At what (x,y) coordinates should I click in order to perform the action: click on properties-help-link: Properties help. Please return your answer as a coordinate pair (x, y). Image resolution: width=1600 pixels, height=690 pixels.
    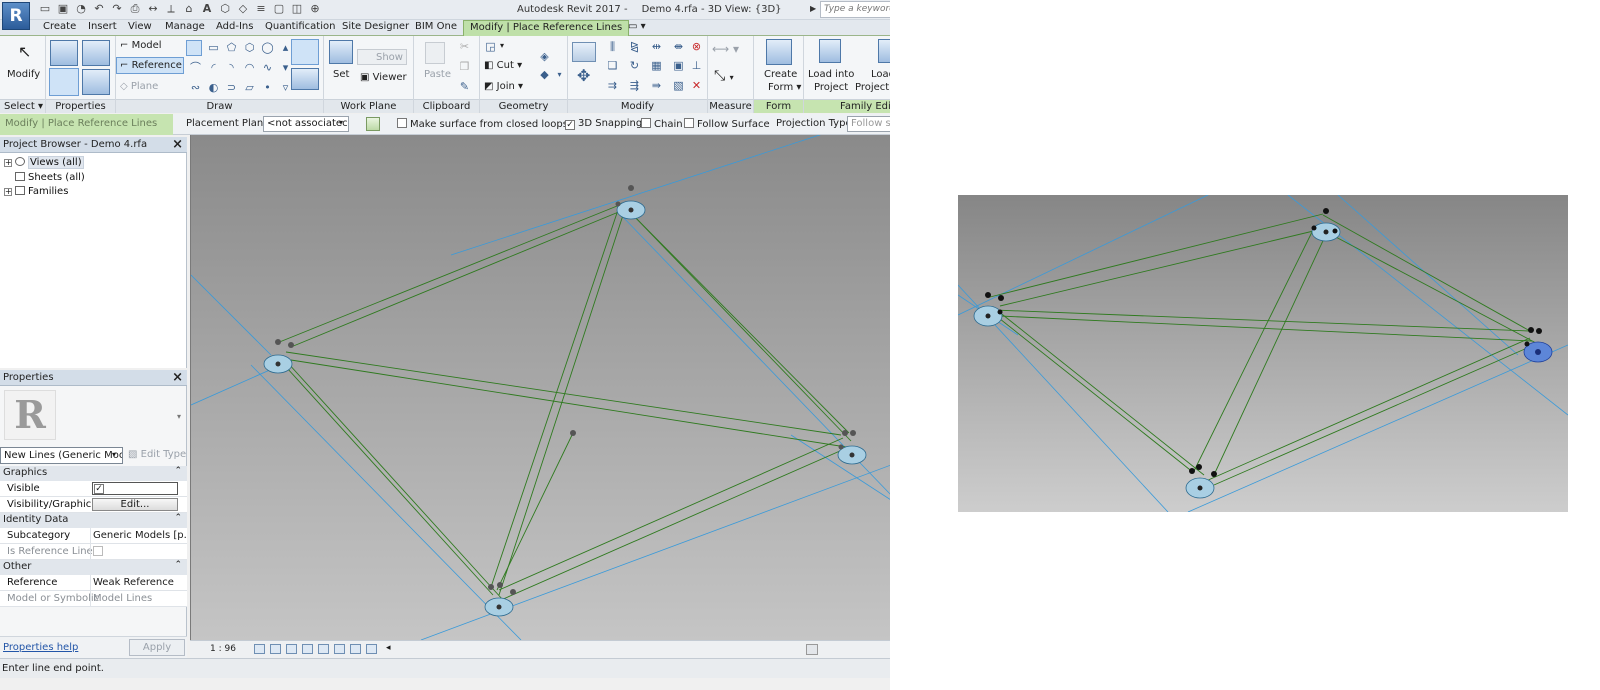
    Looking at the image, I should click on (40, 647).